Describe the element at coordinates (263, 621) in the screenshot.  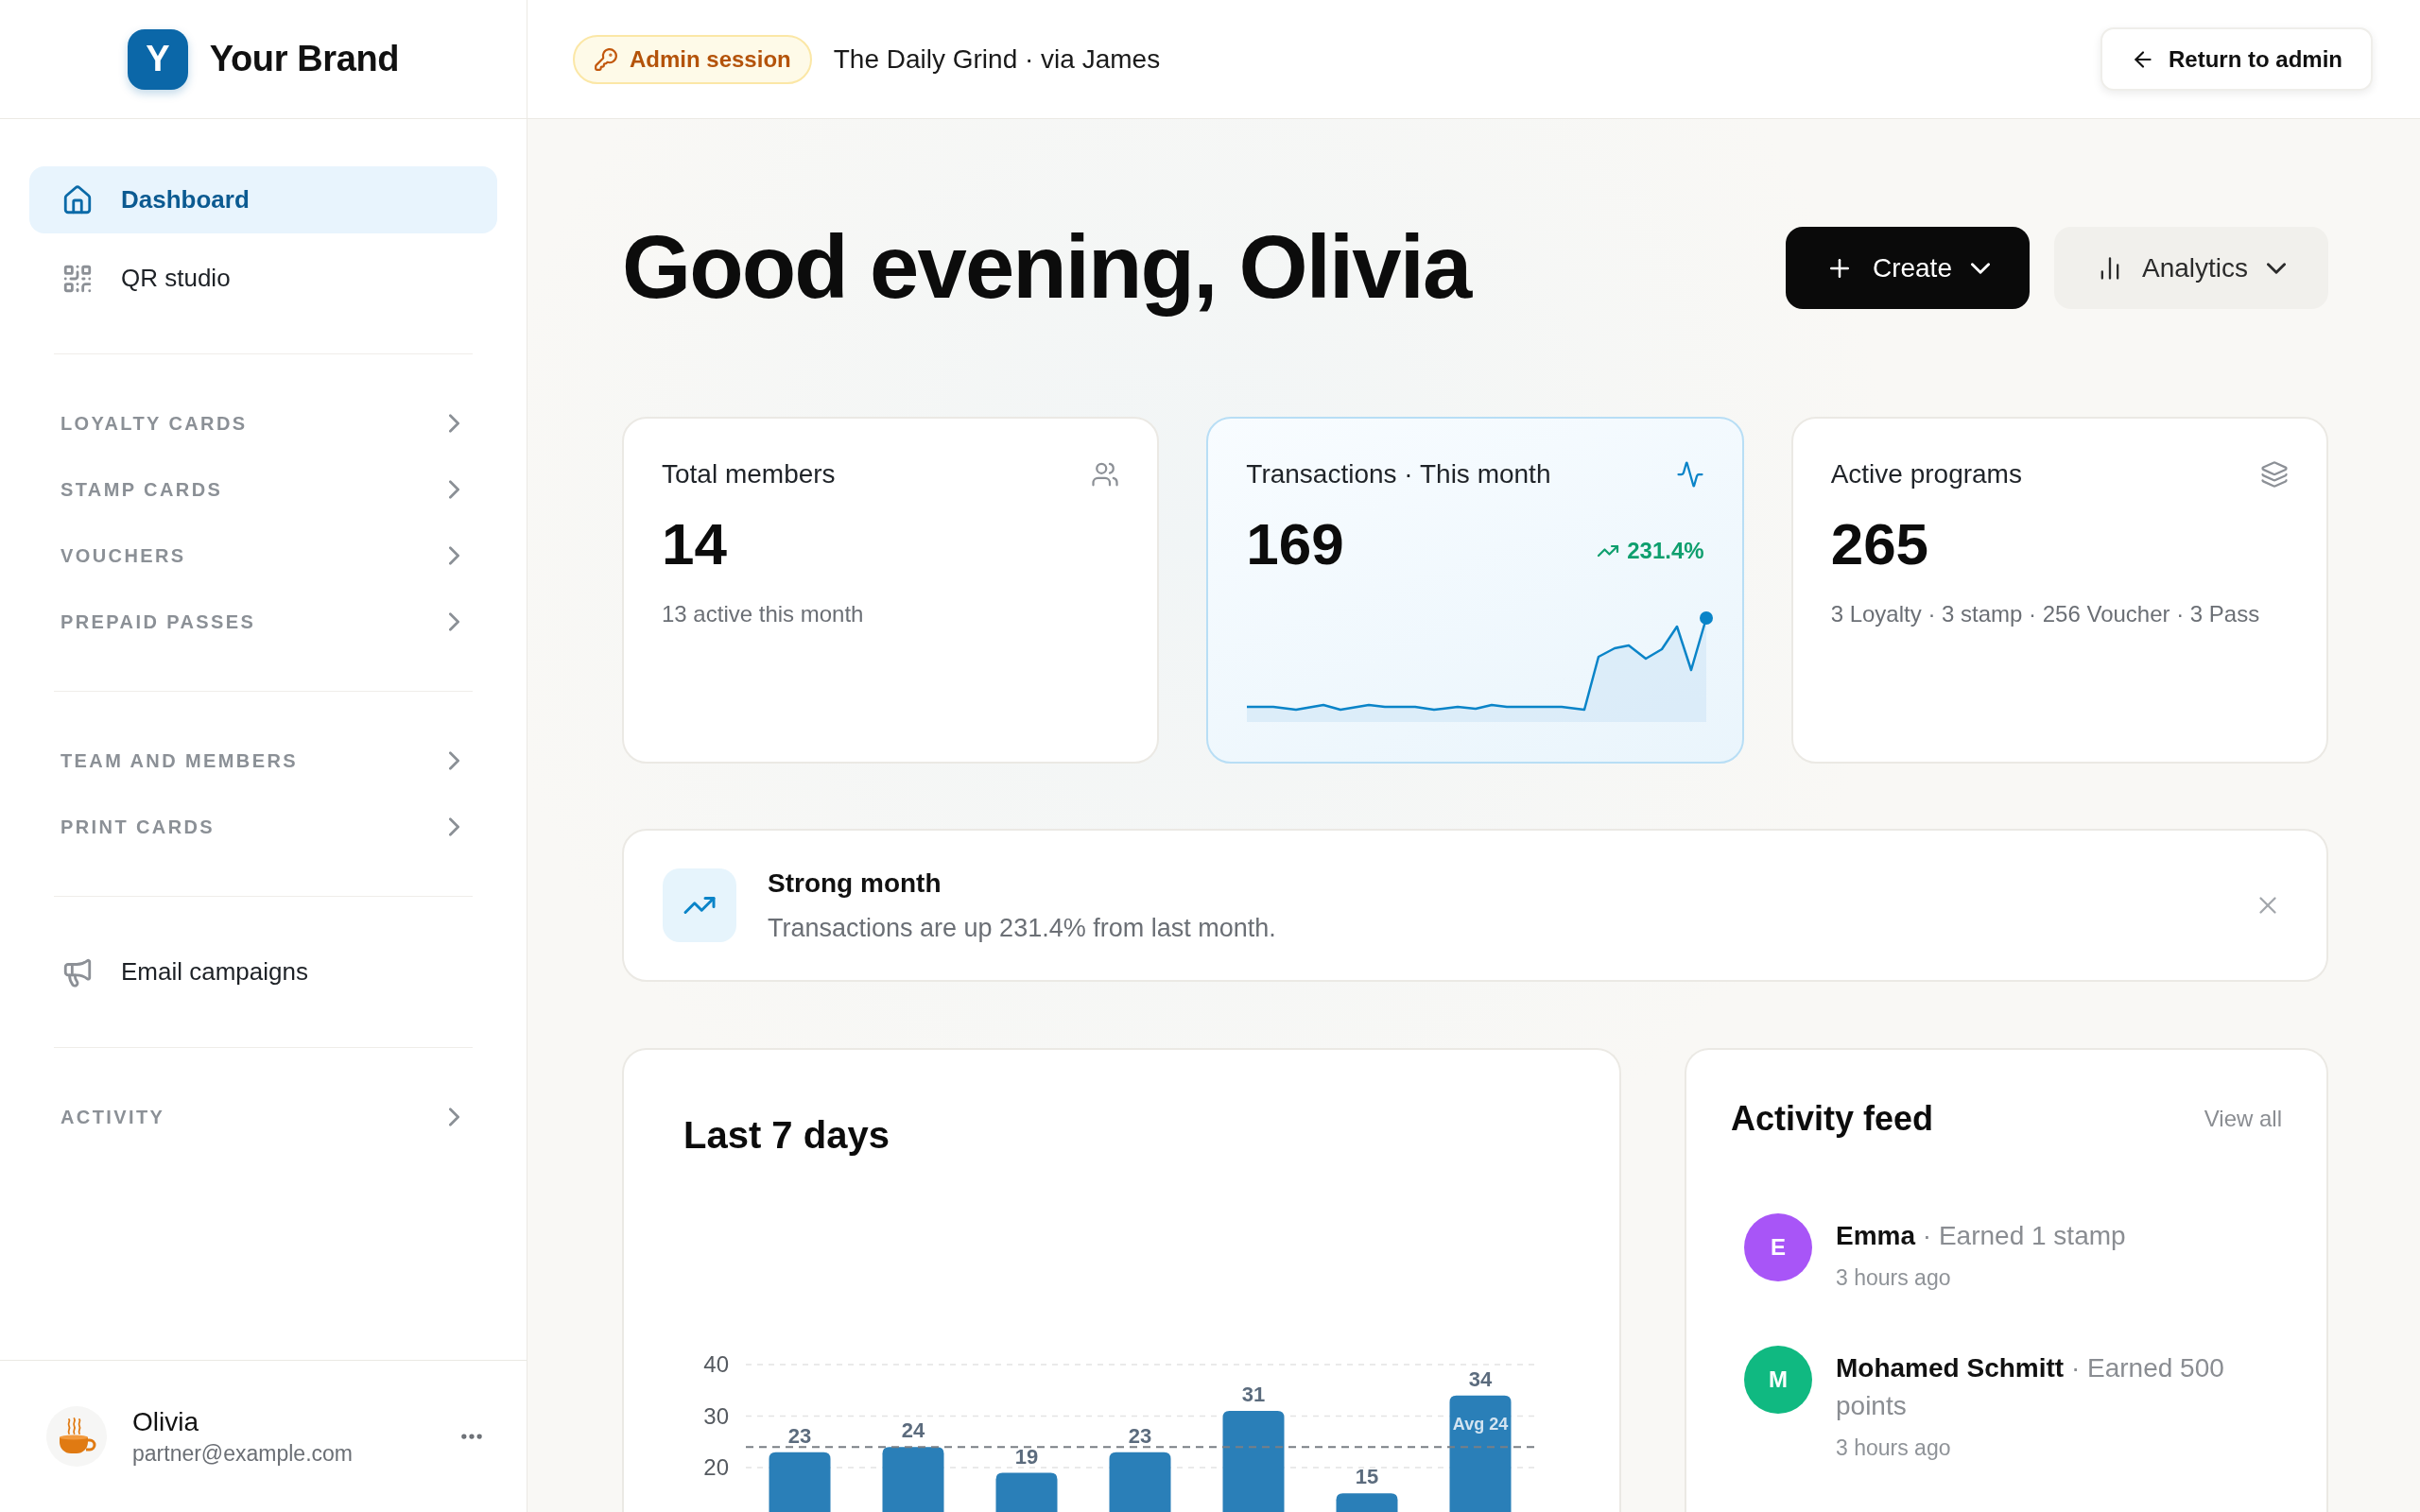
I see `nav-section: PREPAID PASSES` at that location.